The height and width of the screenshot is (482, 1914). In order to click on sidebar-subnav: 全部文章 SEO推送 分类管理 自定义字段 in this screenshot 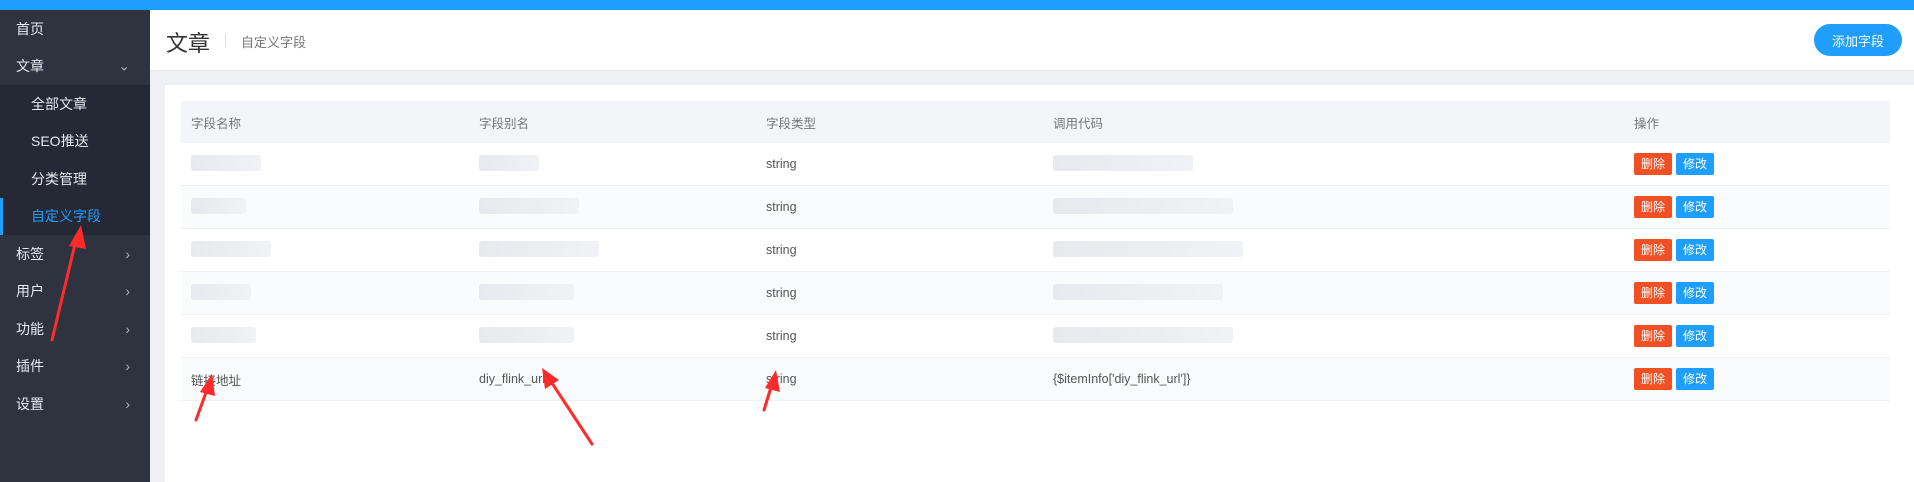, I will do `click(75, 160)`.